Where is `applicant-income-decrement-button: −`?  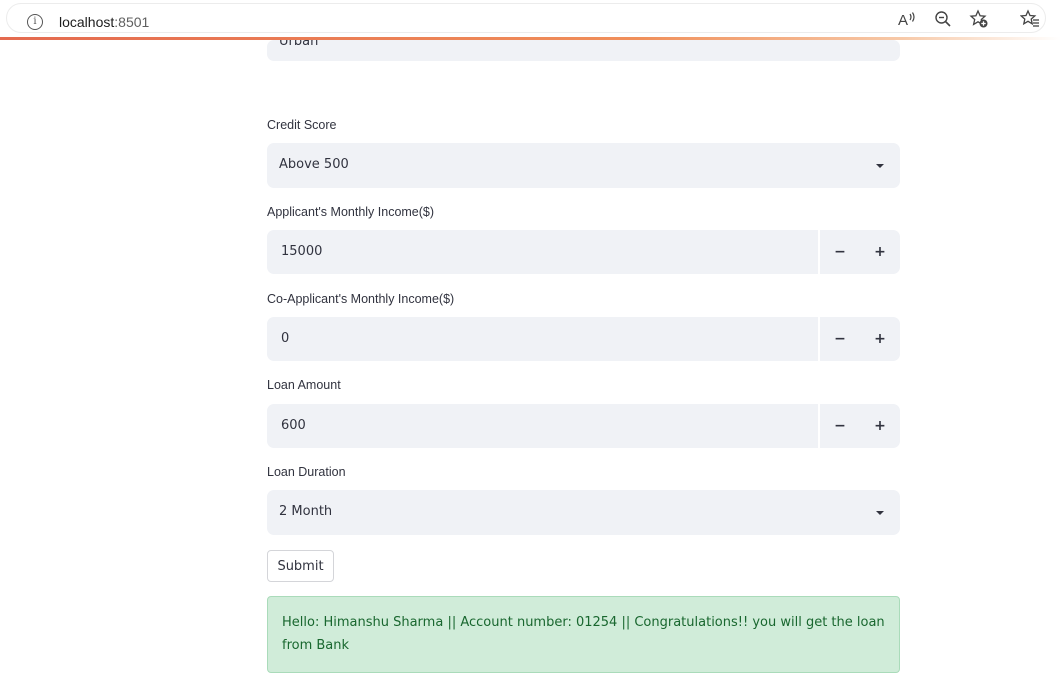
applicant-income-decrement-button: − is located at coordinates (840, 252).